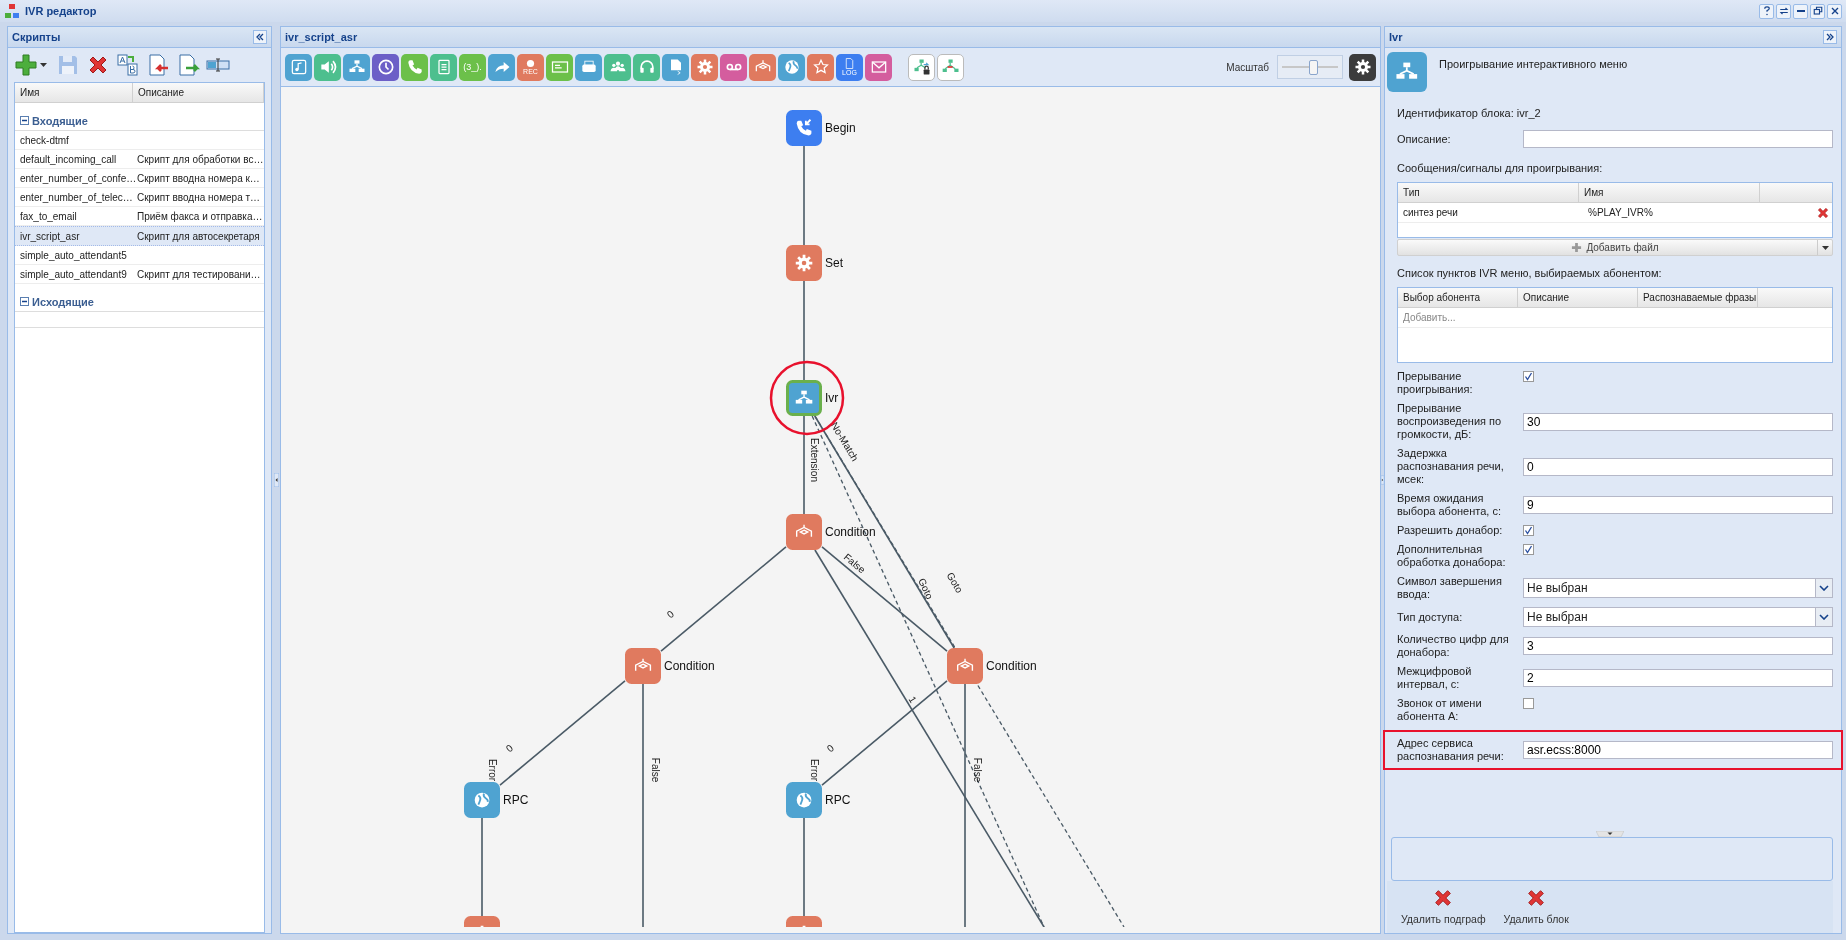 The height and width of the screenshot is (940, 1846). I want to click on expand-handle-icon, so click(1610, 834).